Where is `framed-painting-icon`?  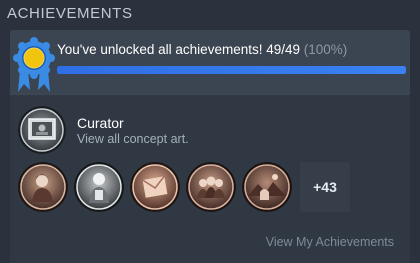 framed-painting-icon is located at coordinates (42, 130).